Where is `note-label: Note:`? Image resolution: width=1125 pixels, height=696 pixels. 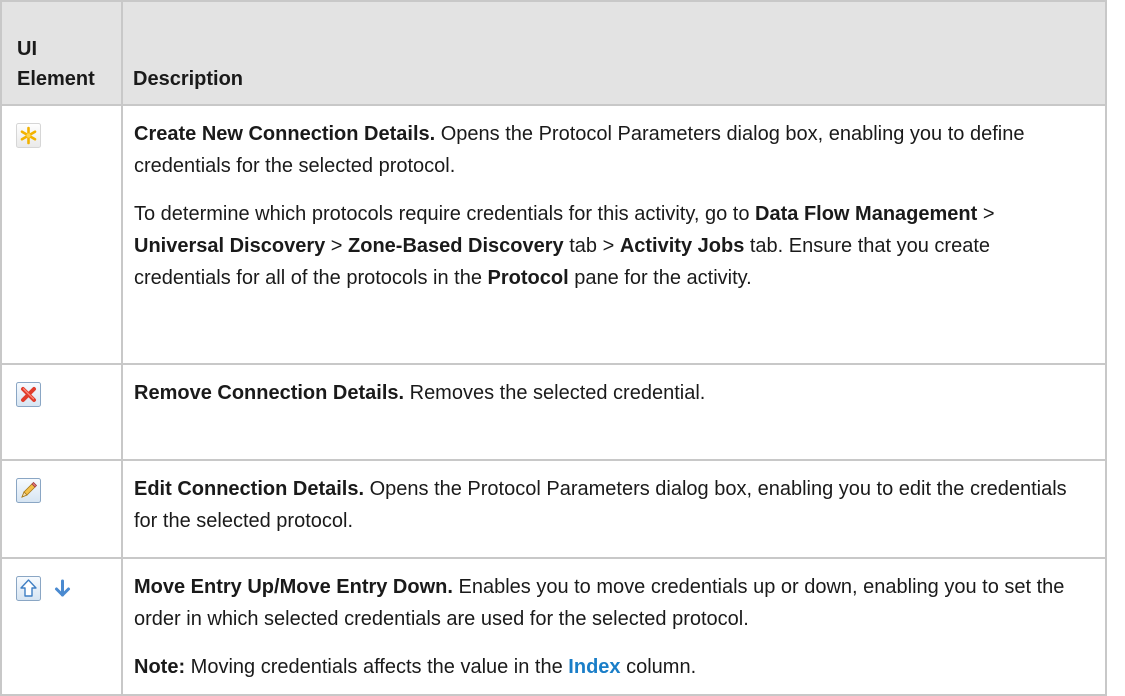 note-label: Note: is located at coordinates (160, 667).